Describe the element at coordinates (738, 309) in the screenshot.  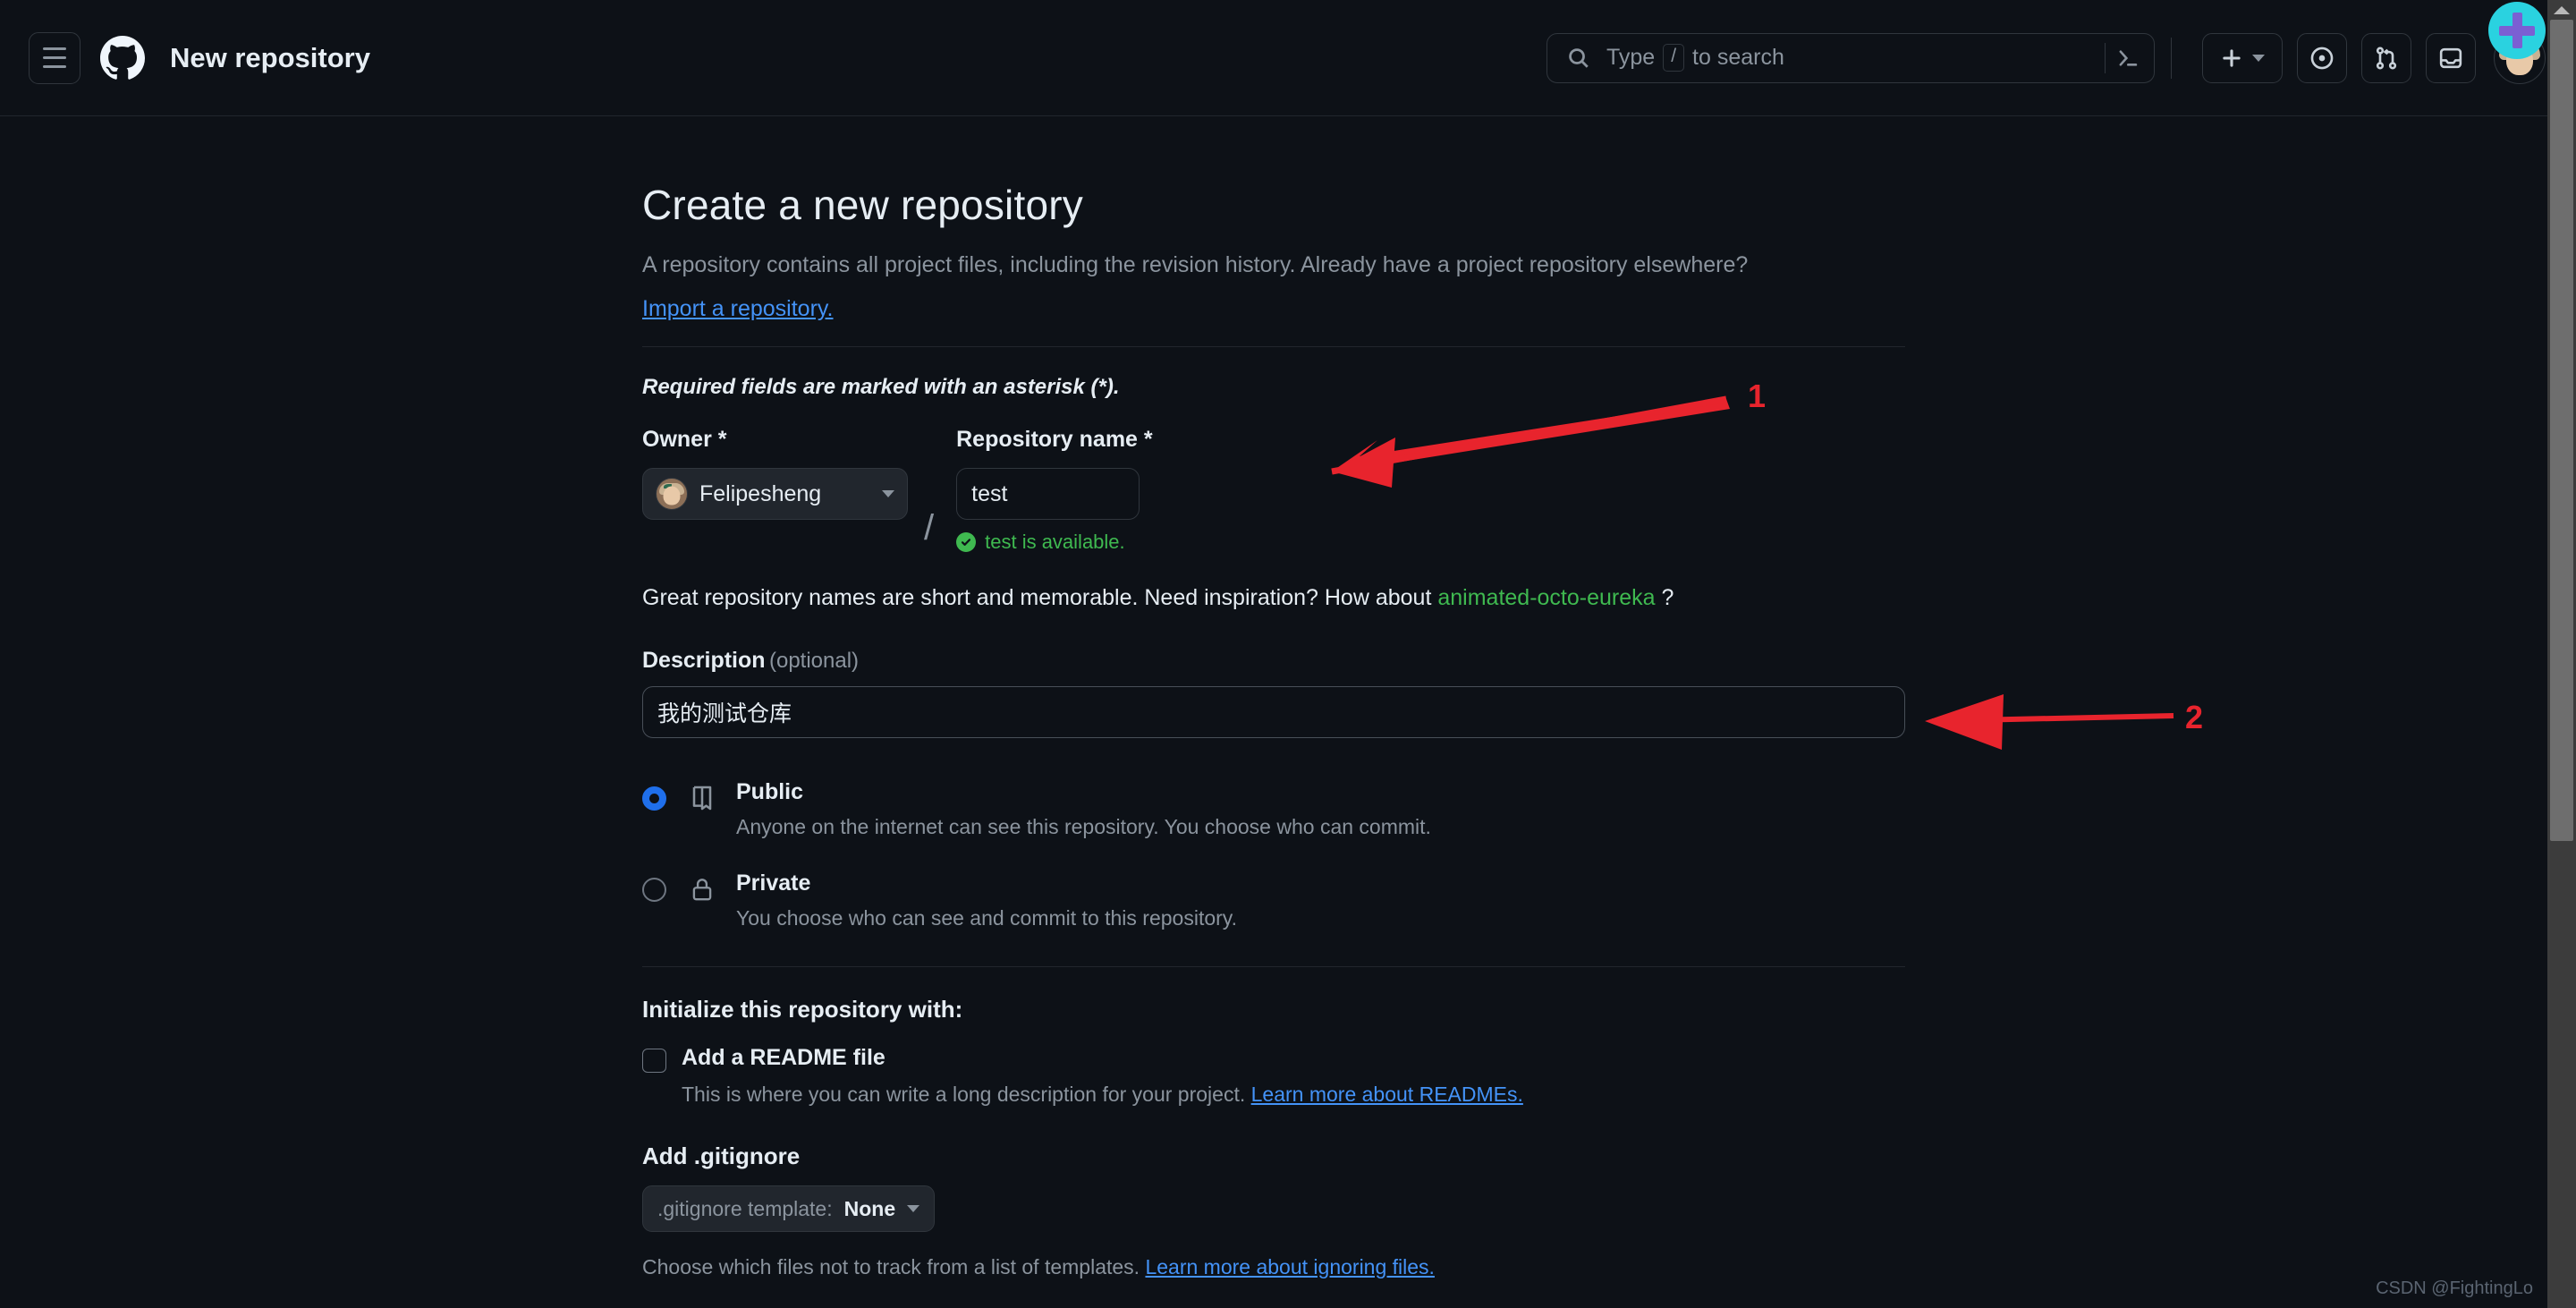
I see `import-repository-link: Import a repository.` at that location.